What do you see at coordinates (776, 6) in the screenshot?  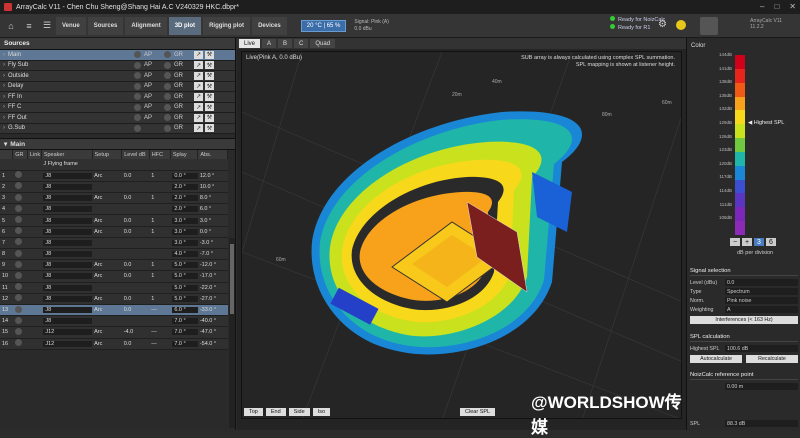 I see `maximize-button: □` at bounding box center [776, 6].